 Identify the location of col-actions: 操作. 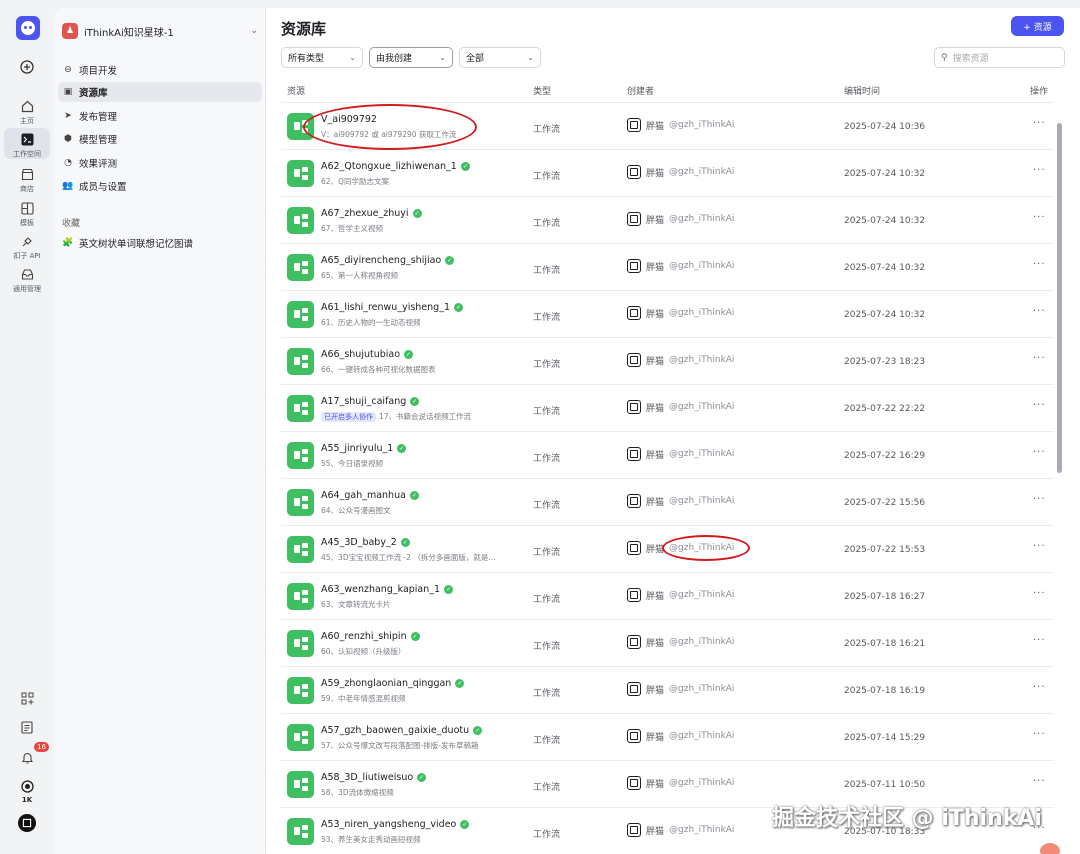
(1039, 92).